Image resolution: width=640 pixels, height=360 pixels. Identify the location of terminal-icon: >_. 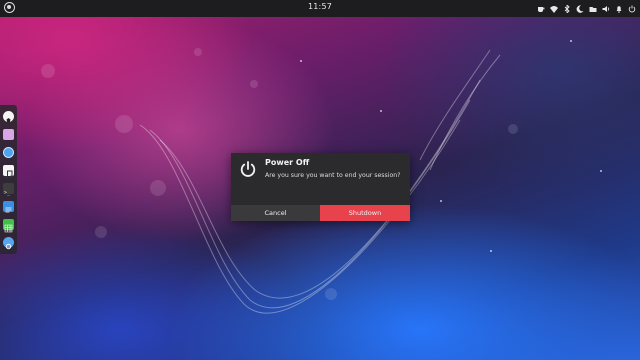
(8, 189).